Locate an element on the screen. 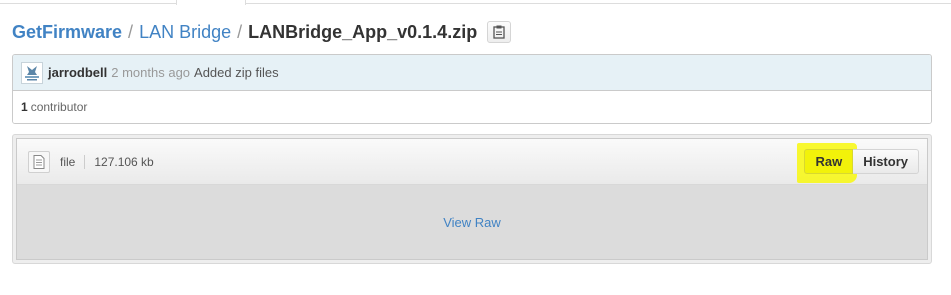  commit-summary: jarrodbell 2 months ago Added zip files is located at coordinates (472, 73).